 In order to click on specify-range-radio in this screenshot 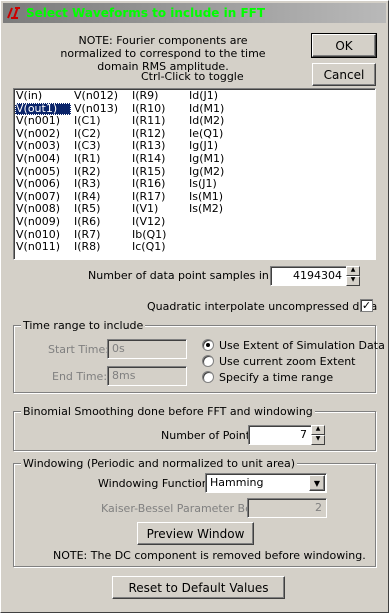, I will do `click(208, 377)`.